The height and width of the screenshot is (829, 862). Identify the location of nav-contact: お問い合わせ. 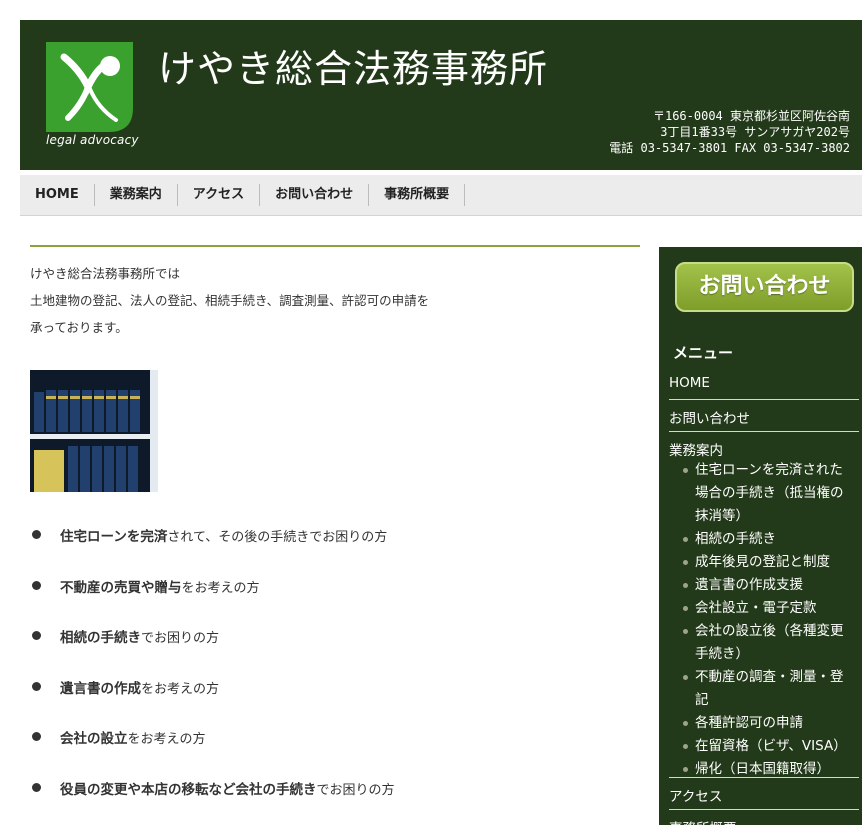
(315, 195).